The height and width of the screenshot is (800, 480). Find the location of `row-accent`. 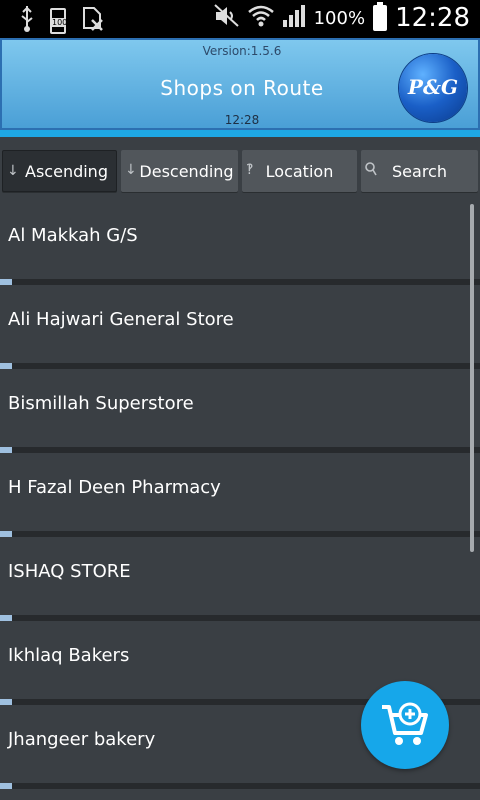

row-accent is located at coordinates (6, 786).